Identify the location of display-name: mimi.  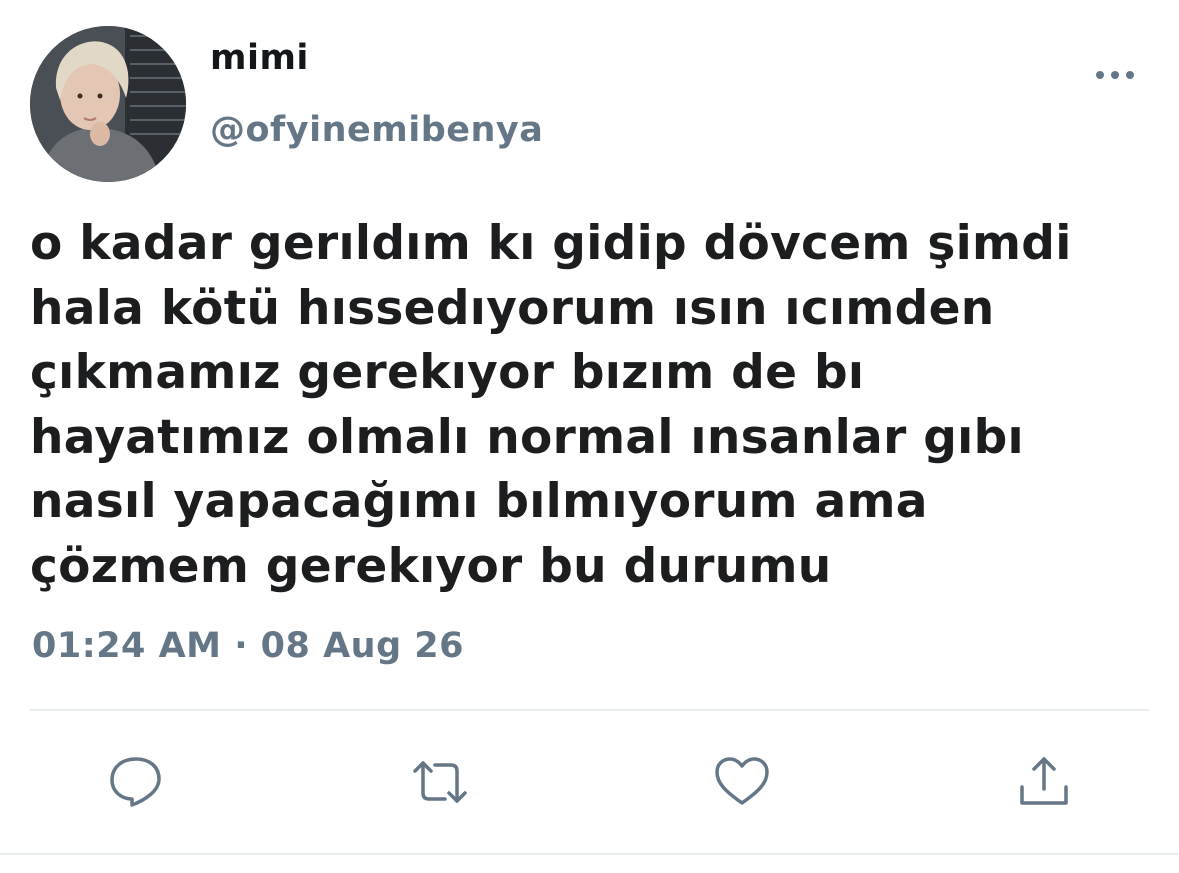
(259, 58).